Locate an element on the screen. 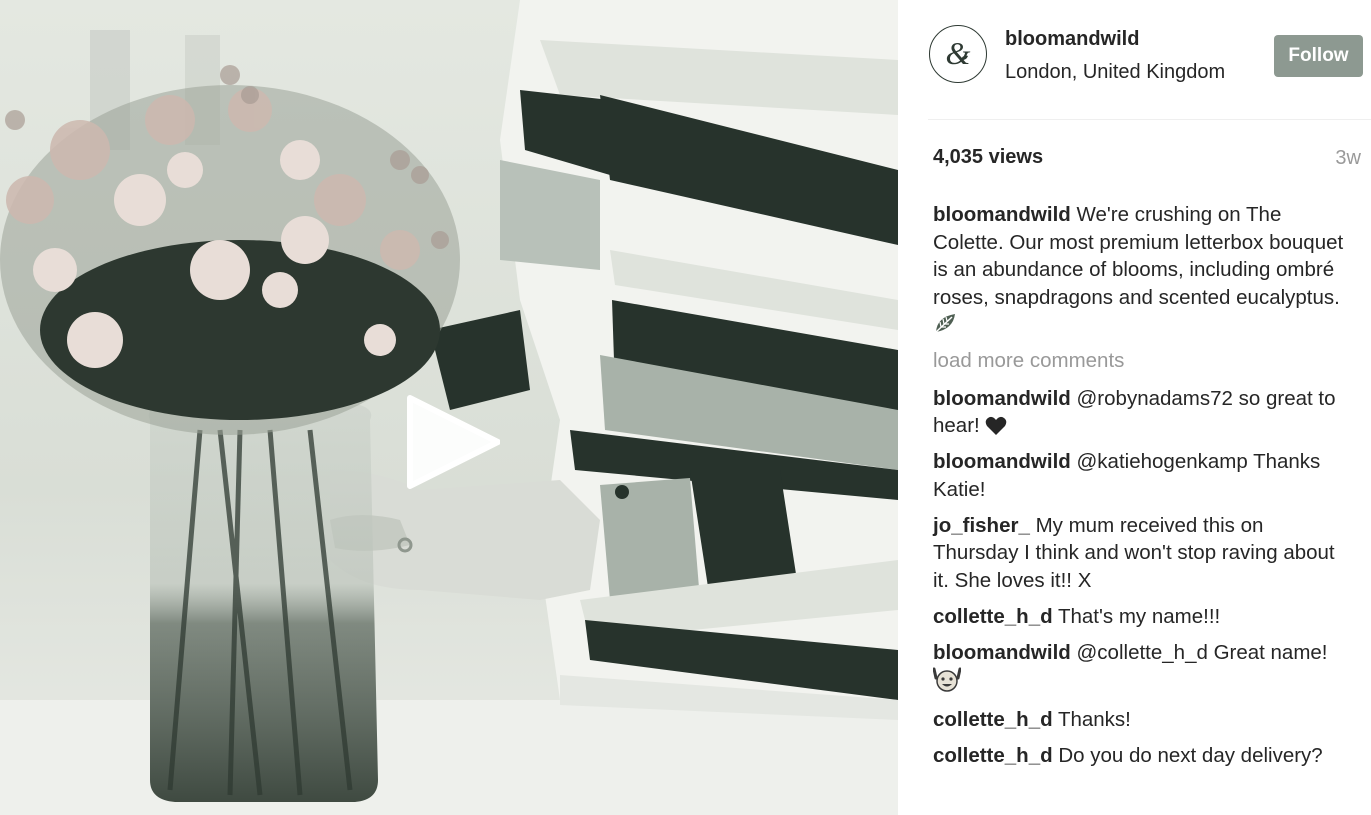  cheering-face-icon is located at coordinates (947, 679).